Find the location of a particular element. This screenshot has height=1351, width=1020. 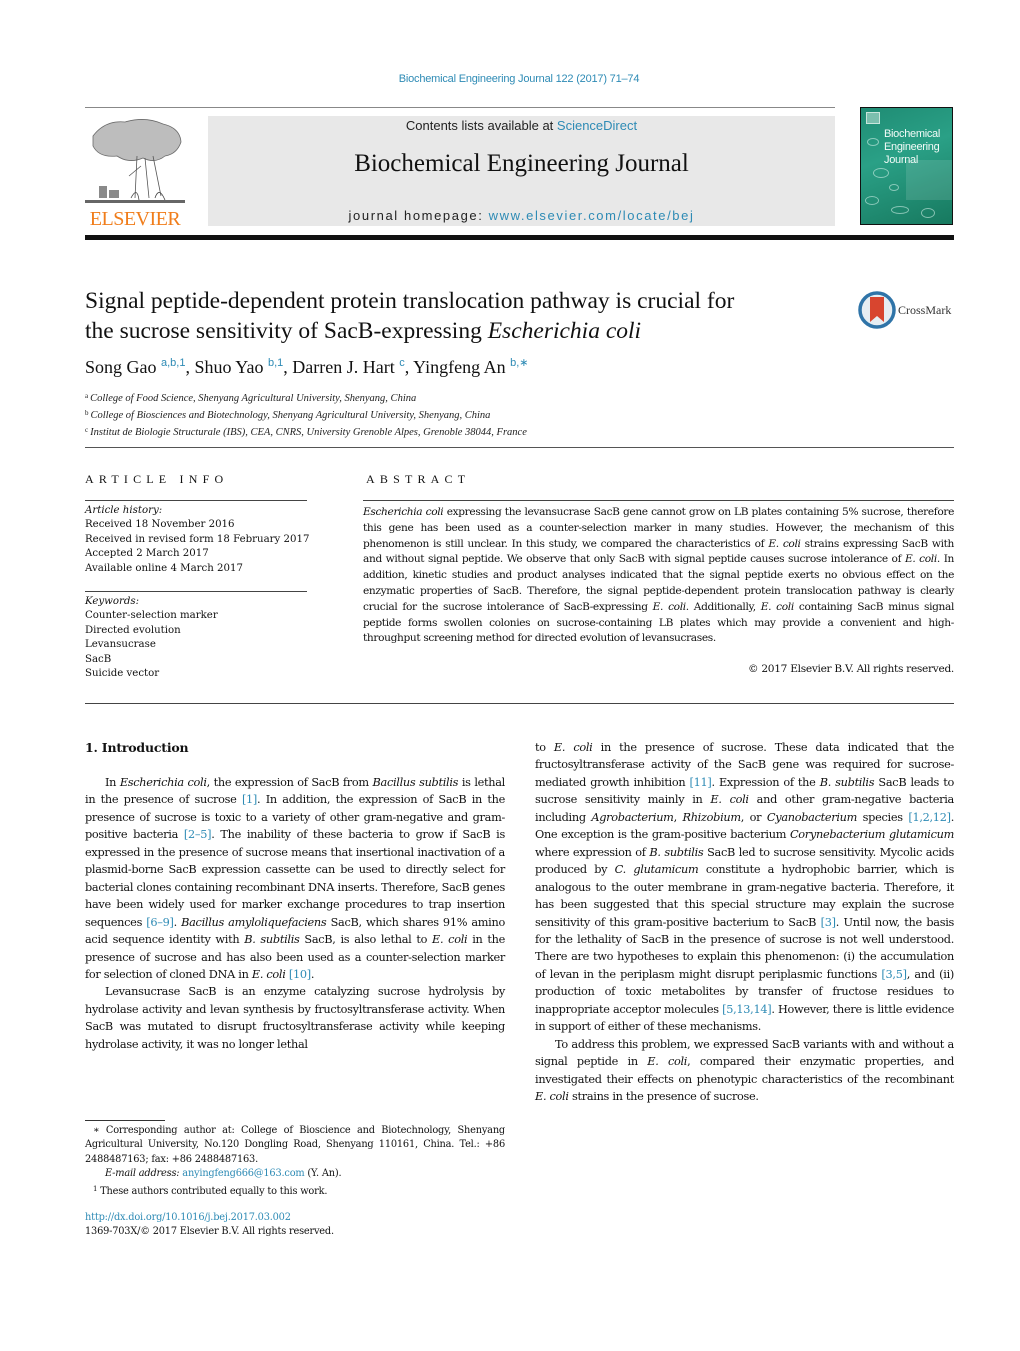

journal-cover-thumbnail: Biochemical Engineering Journal is located at coordinates (906, 166).